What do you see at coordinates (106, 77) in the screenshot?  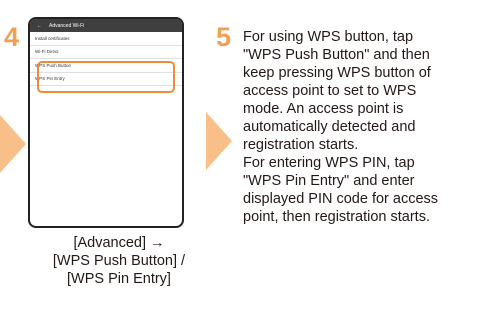 I see `highlight-frame` at bounding box center [106, 77].